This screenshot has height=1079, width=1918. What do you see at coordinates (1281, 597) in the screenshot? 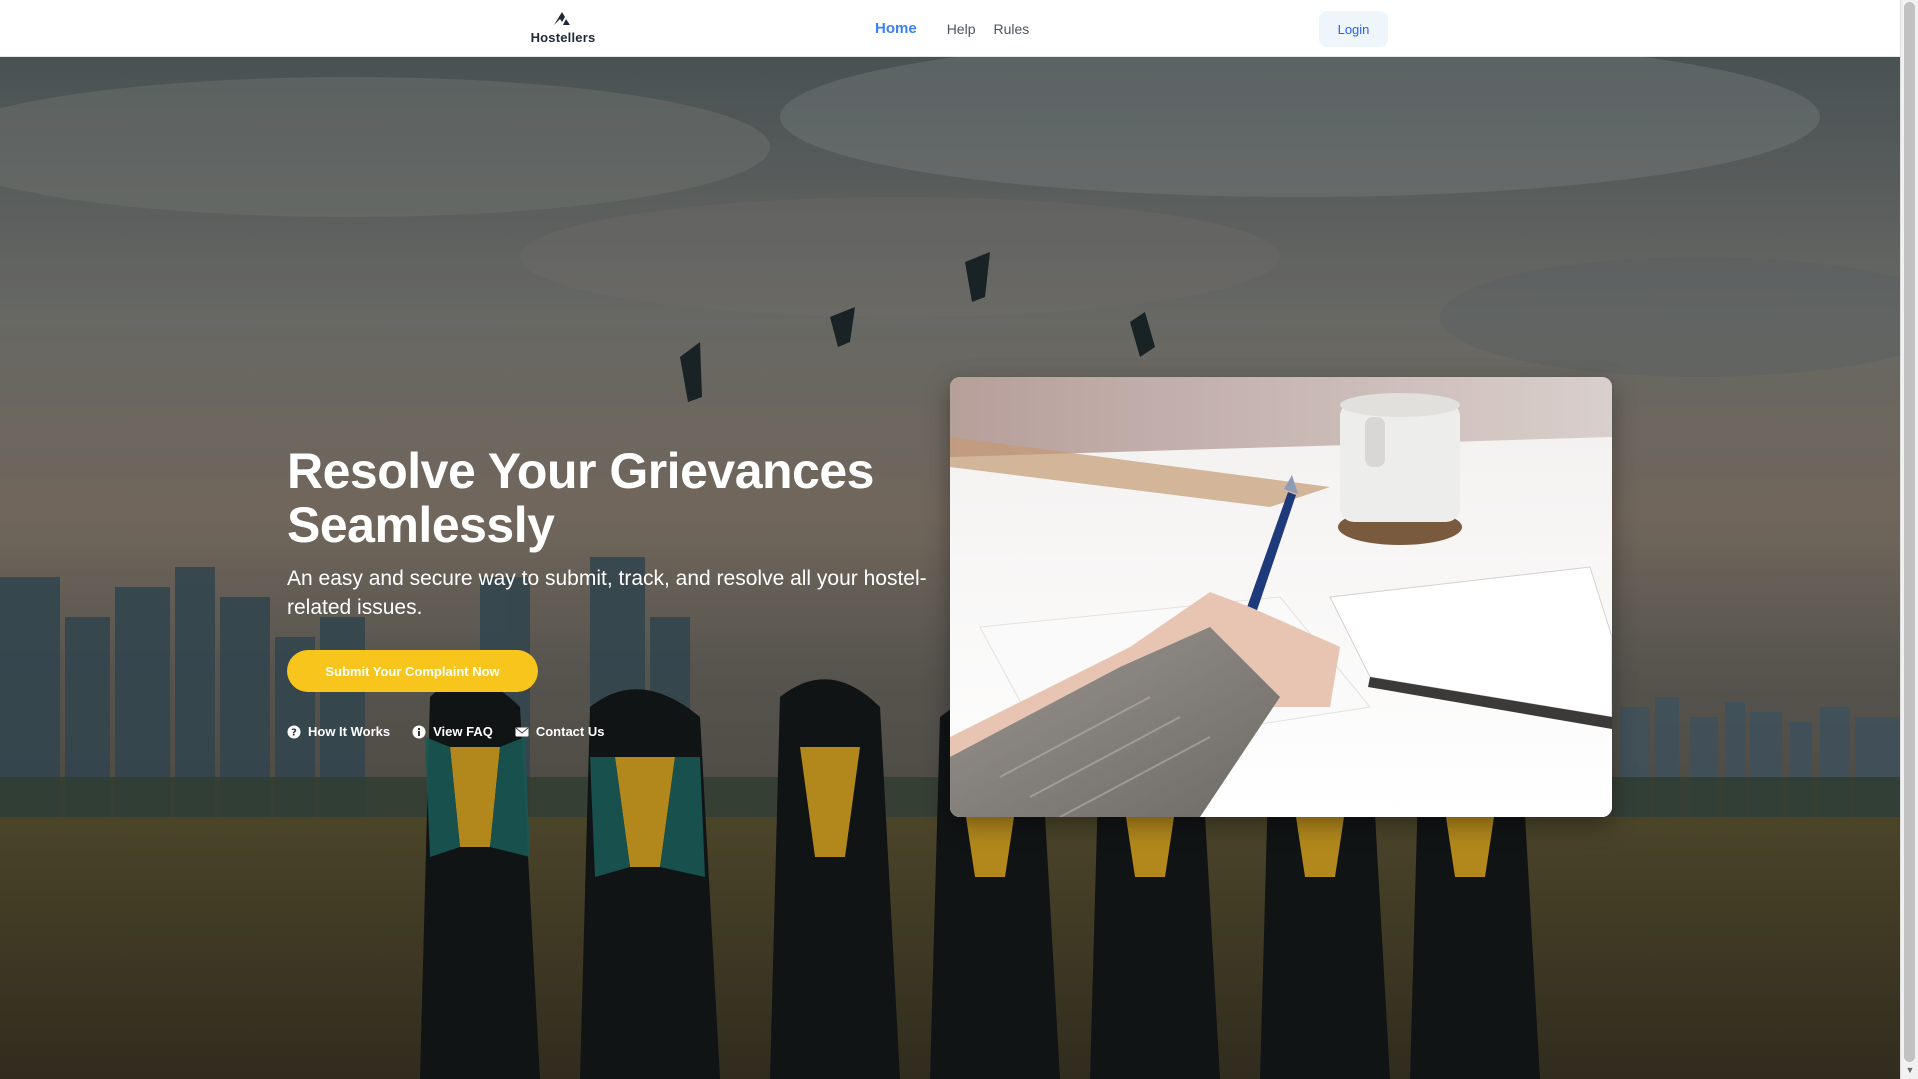
I see `writing-hand-image` at bounding box center [1281, 597].